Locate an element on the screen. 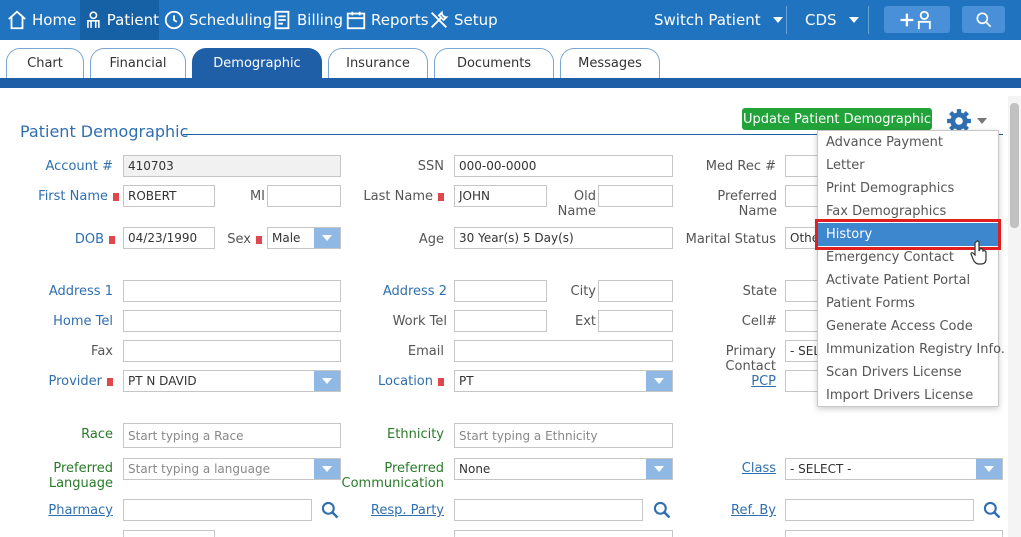 Image resolution: width=1021 pixels, height=537 pixels. tab-financial: Financial is located at coordinates (138, 63).